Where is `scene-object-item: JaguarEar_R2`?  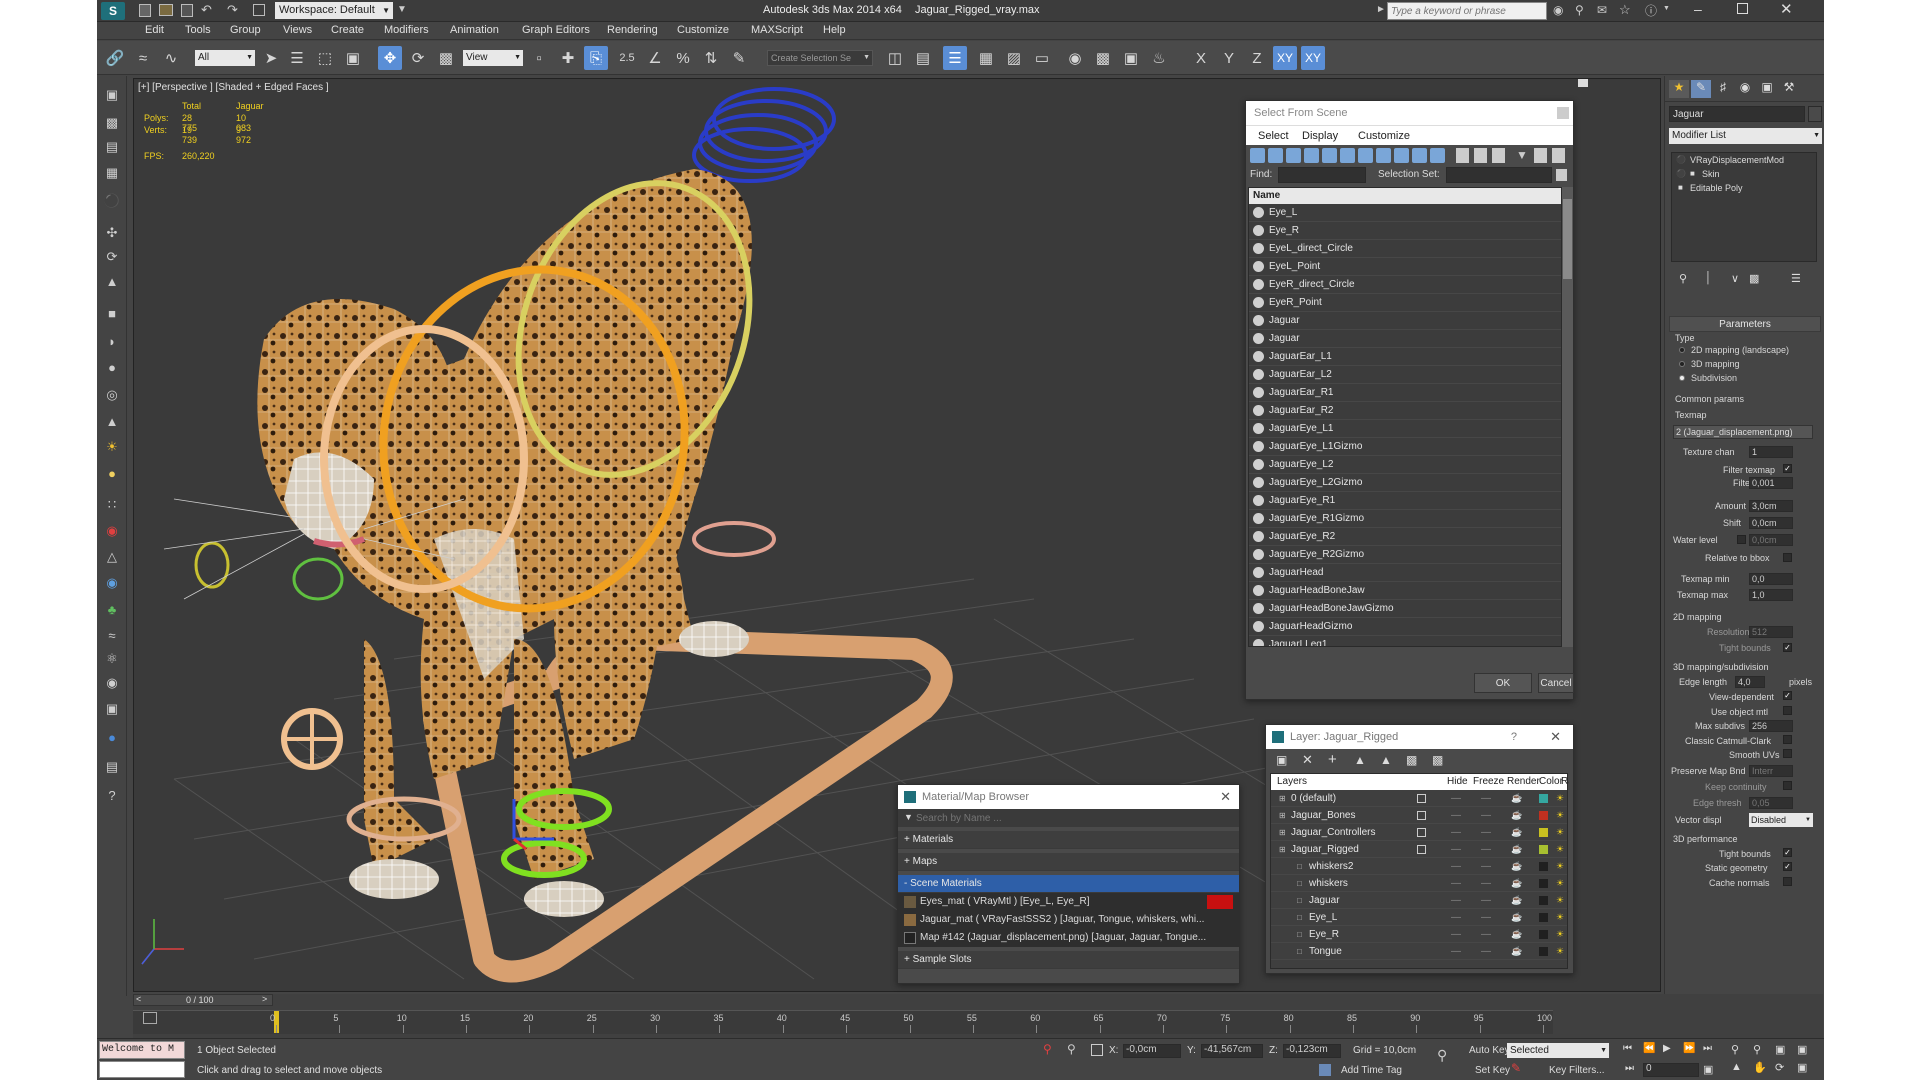 scene-object-item: JaguarEar_R2 is located at coordinates (1405, 411).